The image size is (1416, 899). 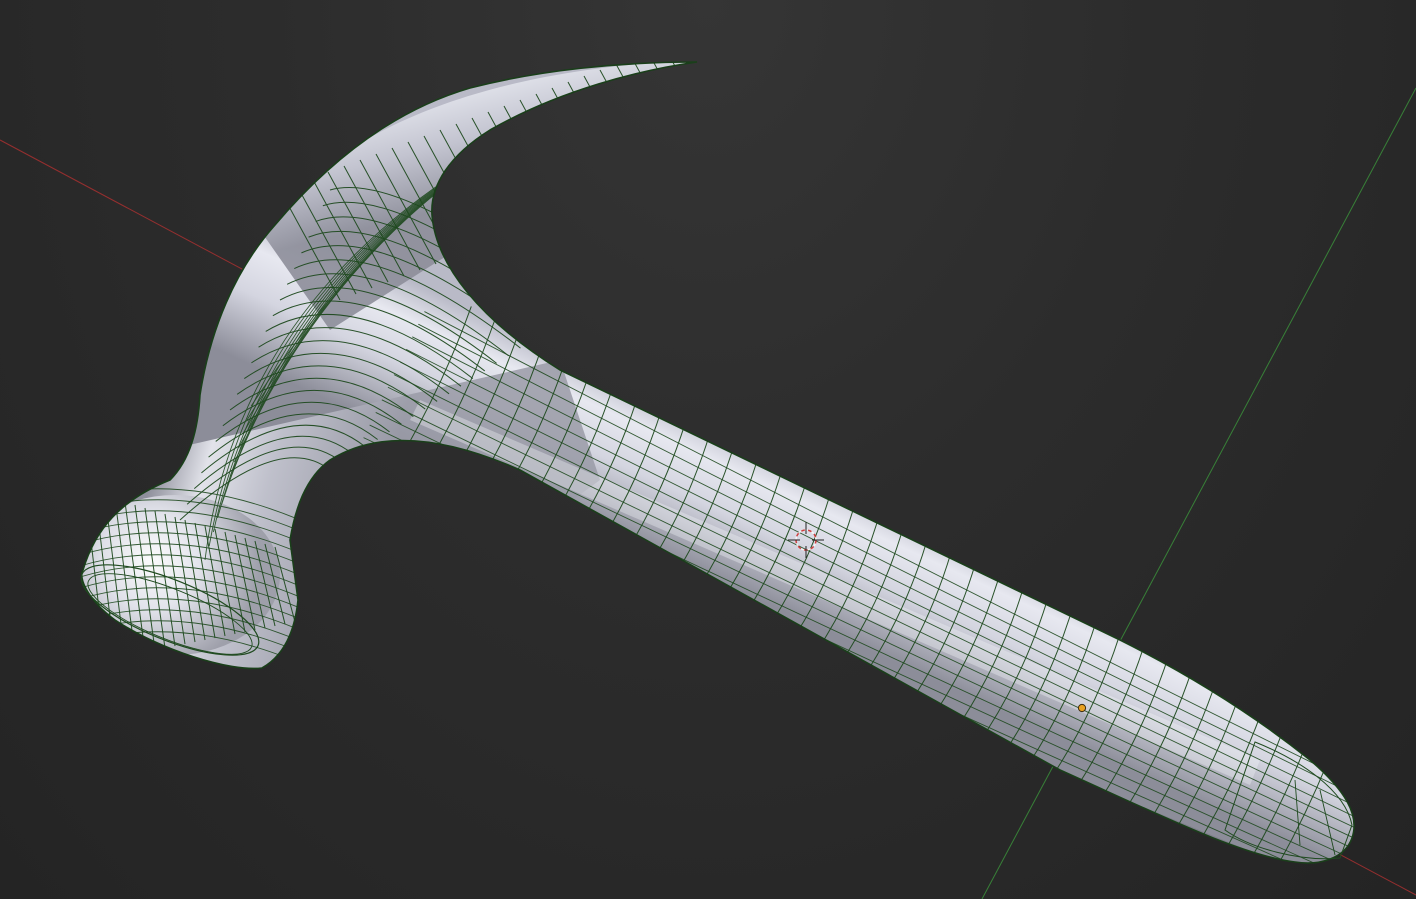 I want to click on object-origin-icon, so click(x=1082, y=708).